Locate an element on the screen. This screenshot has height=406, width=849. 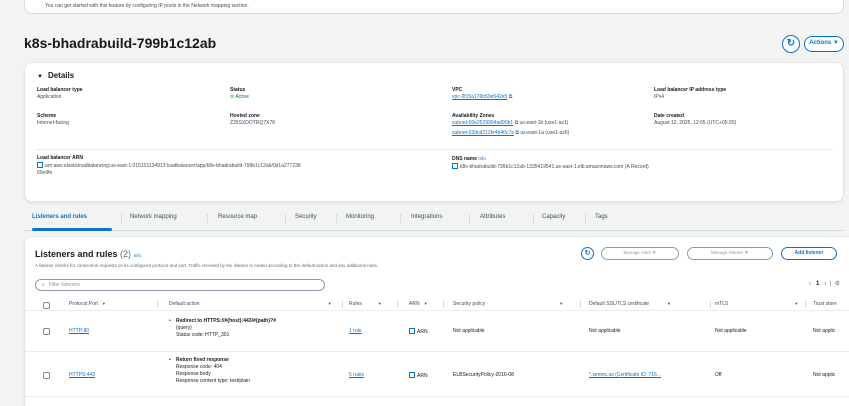
mtls-cell: Off is located at coordinates (718, 375).